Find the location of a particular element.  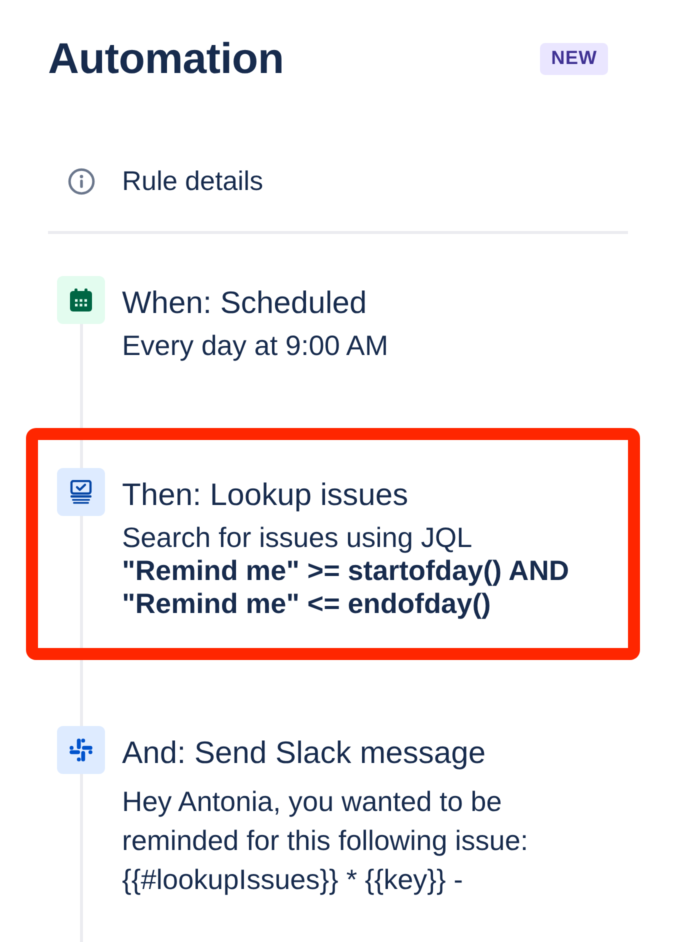

step-title: And: Send Slack message is located at coordinates (304, 753).